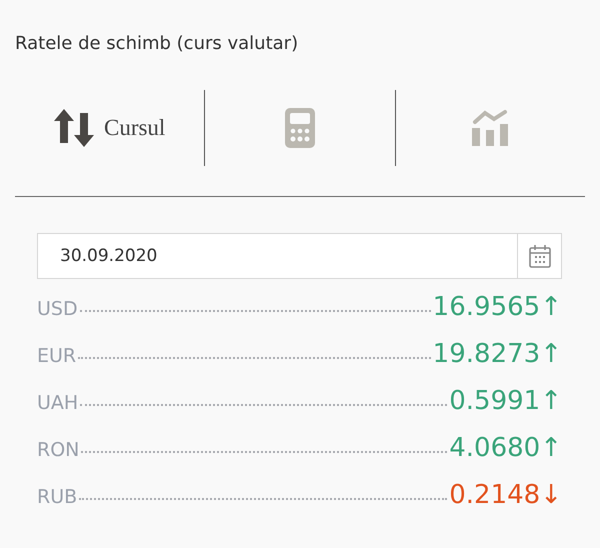 Image resolution: width=600 pixels, height=548 pixels. I want to click on currency-code: EUR, so click(56, 356).